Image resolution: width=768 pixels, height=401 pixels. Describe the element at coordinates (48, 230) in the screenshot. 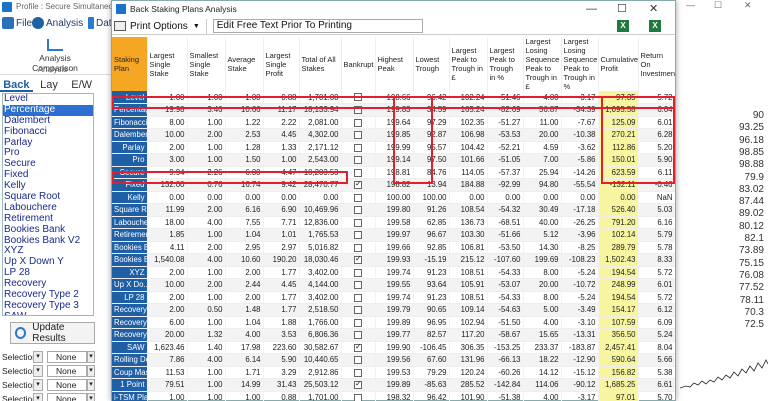

I see `plan-list-item: Bookies Bank` at that location.